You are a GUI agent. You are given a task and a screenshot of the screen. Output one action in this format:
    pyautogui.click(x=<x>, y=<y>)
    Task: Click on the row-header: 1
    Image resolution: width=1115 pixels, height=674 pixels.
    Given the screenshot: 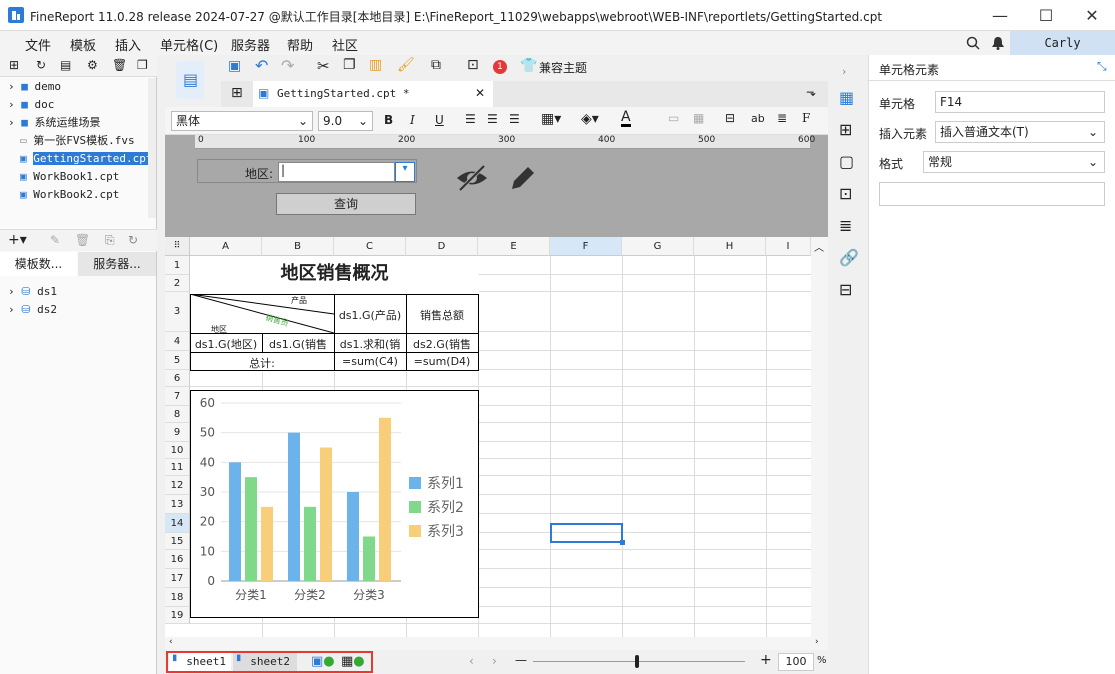 What is the action you would take?
    pyautogui.click(x=177, y=265)
    